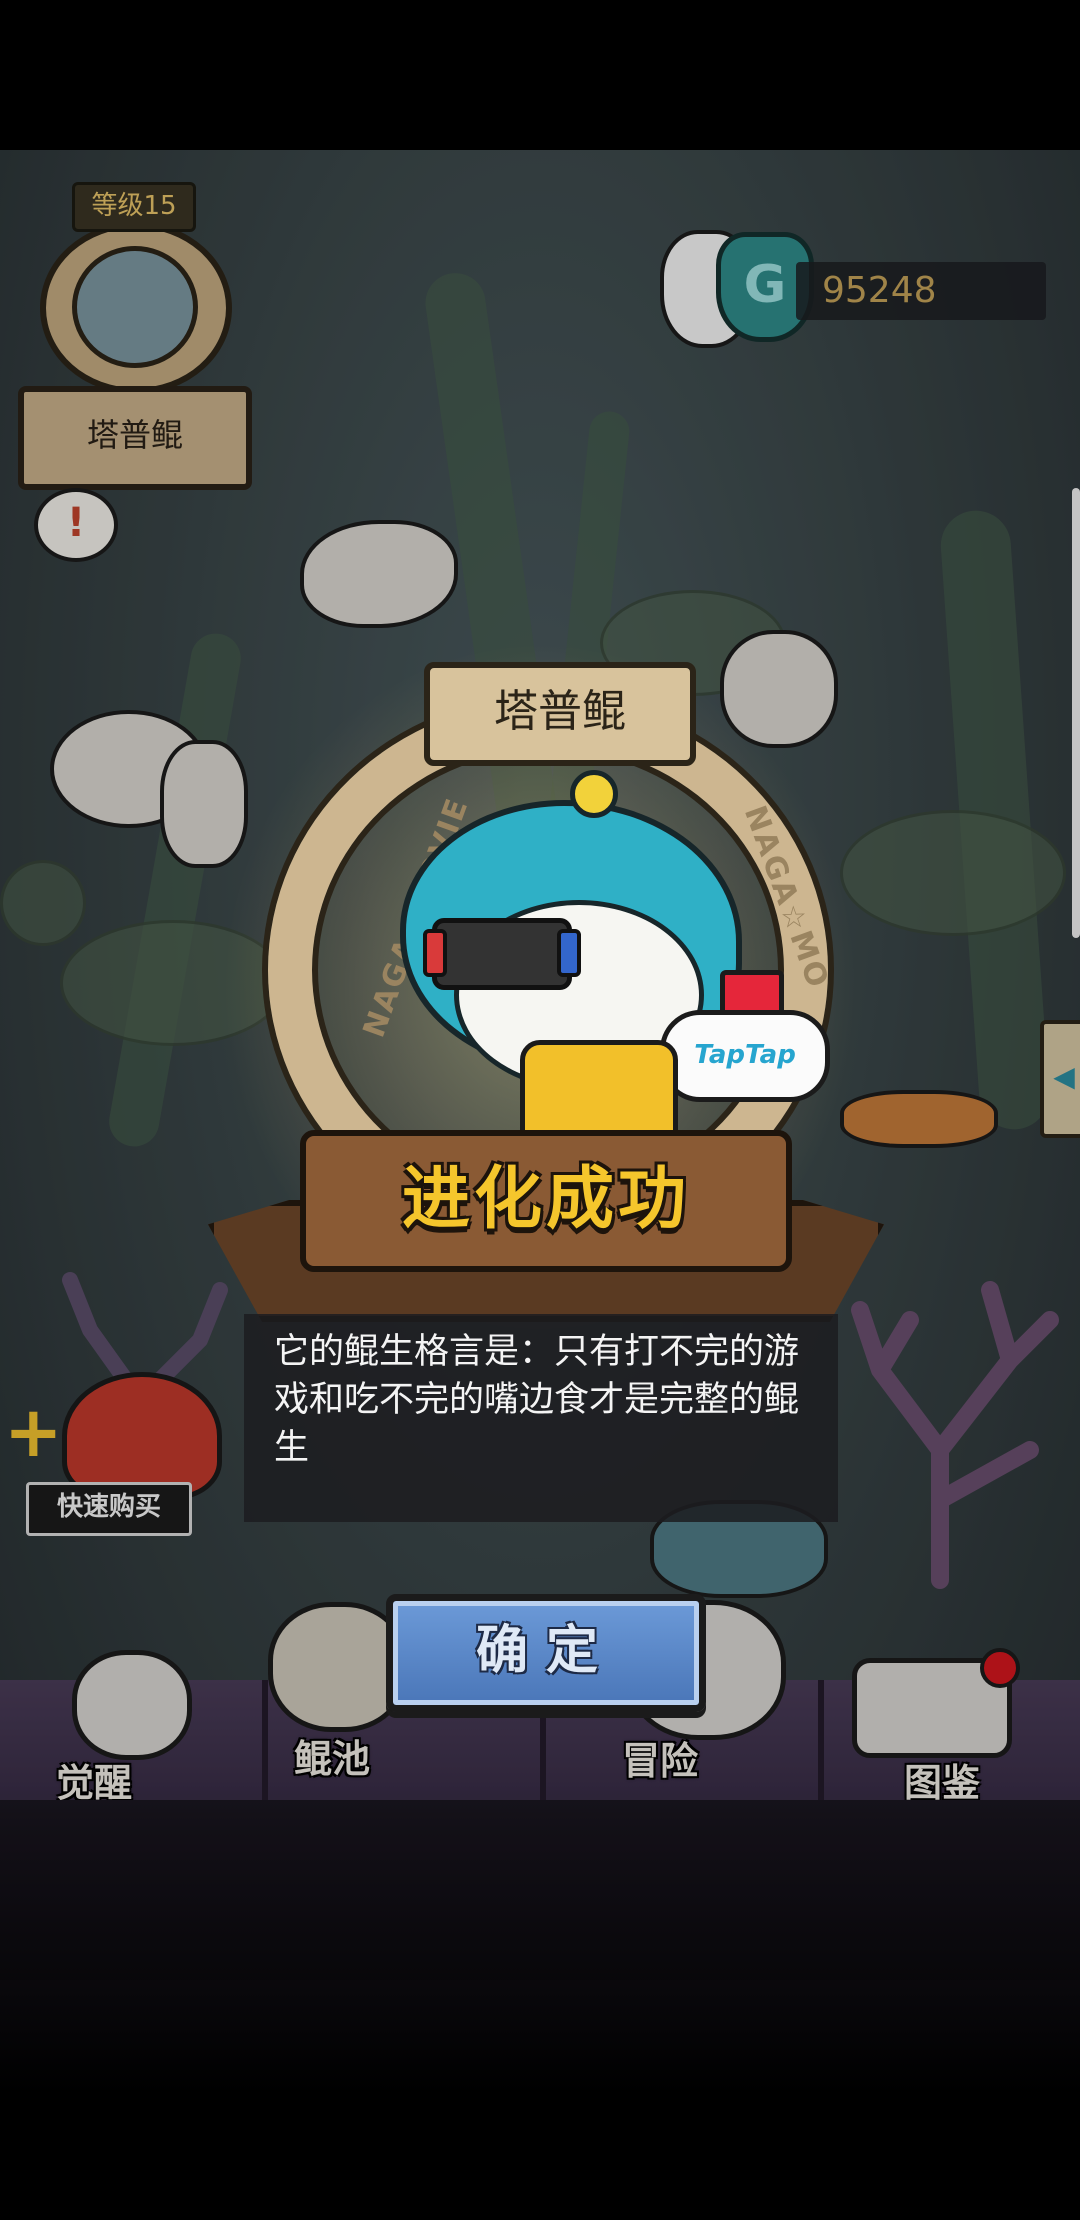 The width and height of the screenshot is (1080, 2220). What do you see at coordinates (599, 1090) in the screenshot?
I see `snack-bag-icon` at bounding box center [599, 1090].